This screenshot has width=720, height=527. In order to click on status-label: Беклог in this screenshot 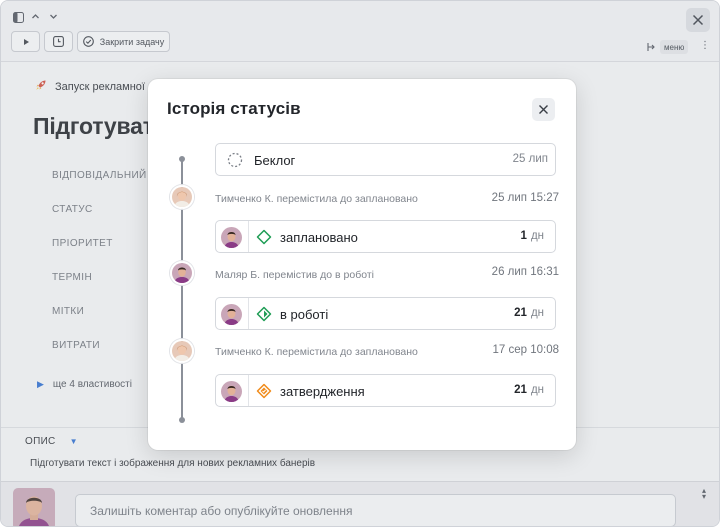, I will do `click(275, 160)`.